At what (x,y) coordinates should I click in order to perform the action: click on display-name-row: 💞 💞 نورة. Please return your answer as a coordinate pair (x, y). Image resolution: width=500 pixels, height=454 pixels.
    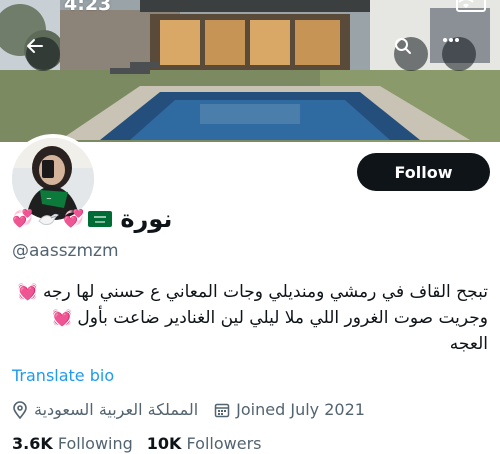
    Looking at the image, I should click on (92, 219).